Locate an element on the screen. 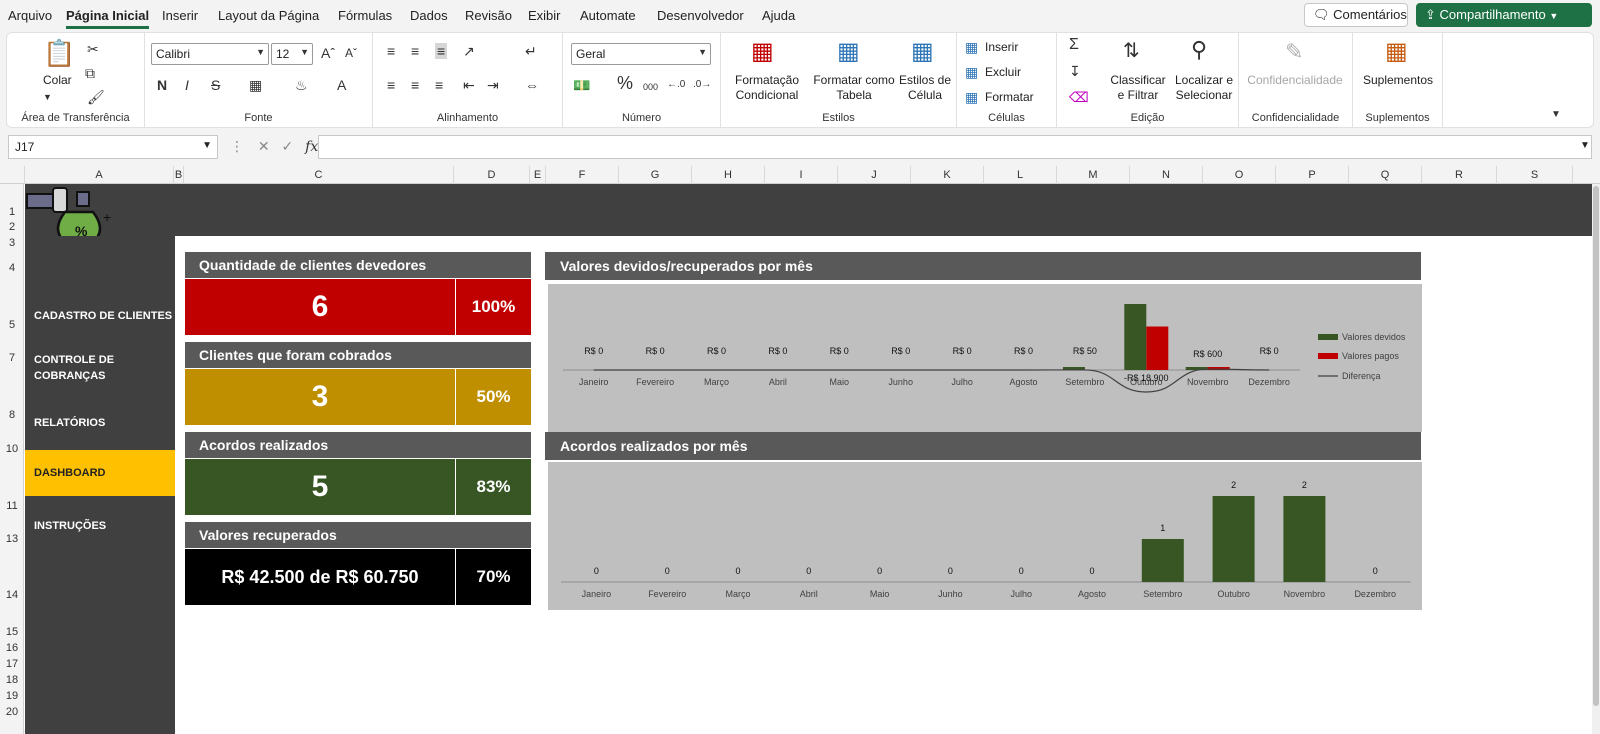 The width and height of the screenshot is (1600, 734). borders-icon: ▦ is located at coordinates (255, 85).